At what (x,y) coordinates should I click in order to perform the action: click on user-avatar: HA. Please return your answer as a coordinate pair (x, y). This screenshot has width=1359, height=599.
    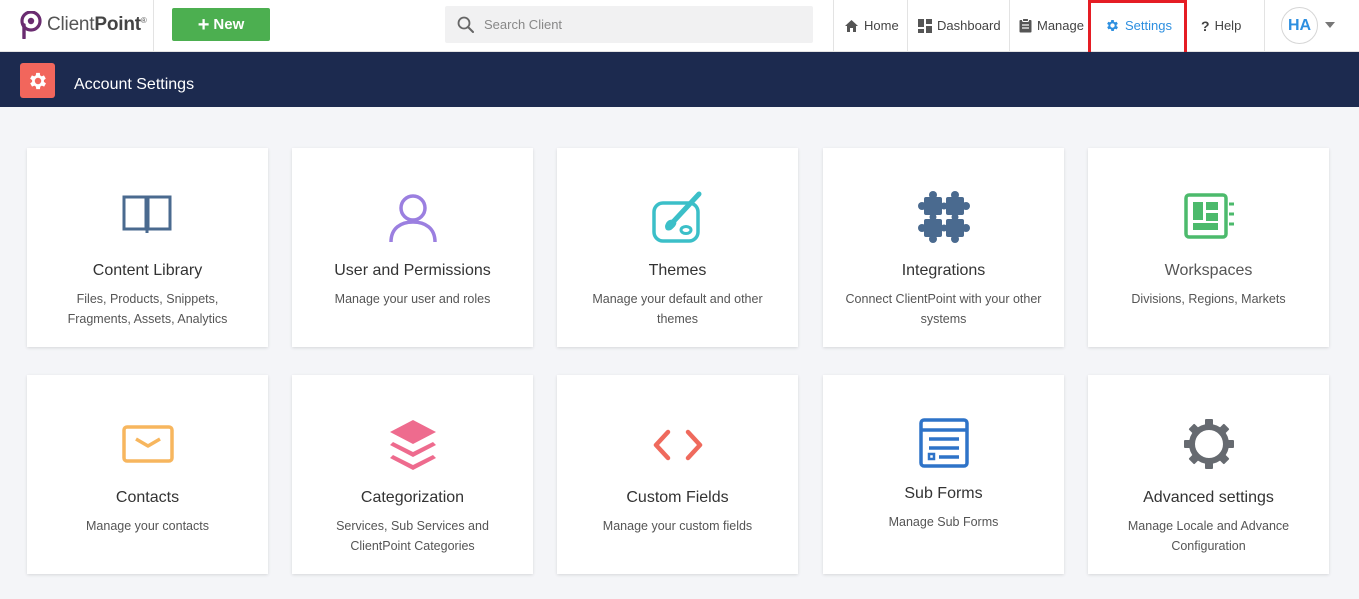
    Looking at the image, I should click on (1299, 25).